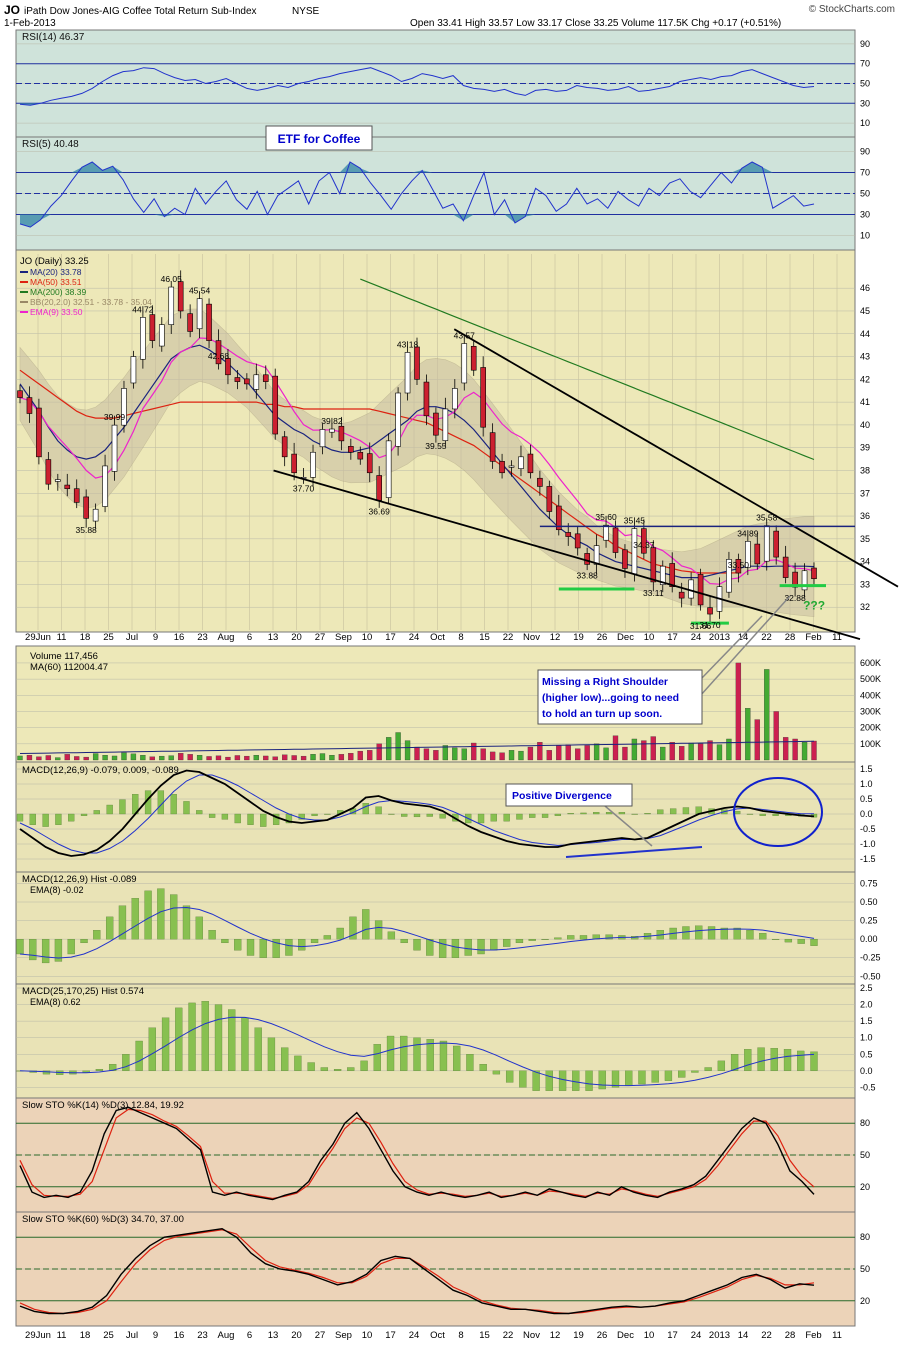  Describe the element at coordinates (865, 84) in the screenshot. I see `rsi14-tick-2: 50` at that location.